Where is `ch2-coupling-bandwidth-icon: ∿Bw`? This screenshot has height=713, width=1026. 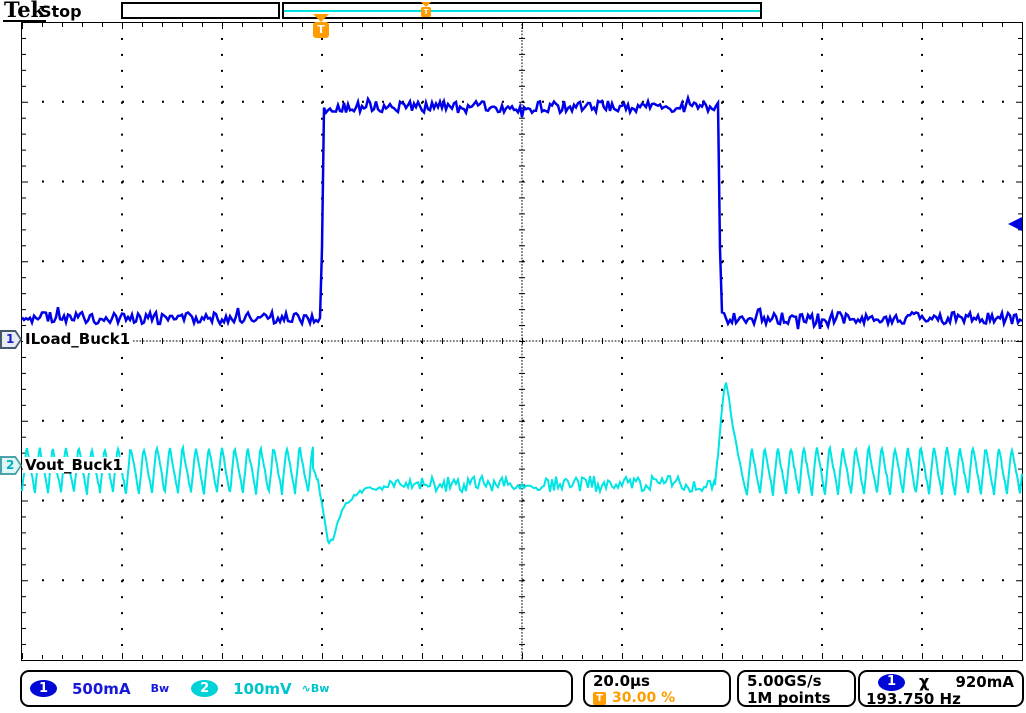 ch2-coupling-bandwidth-icon: ∿Bw is located at coordinates (315, 688).